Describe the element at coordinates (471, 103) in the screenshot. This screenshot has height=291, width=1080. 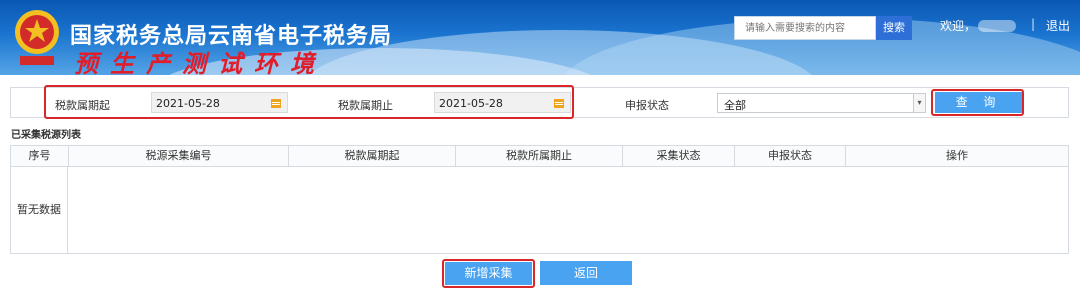
I see `end-date-value: 2021-05-28` at that location.